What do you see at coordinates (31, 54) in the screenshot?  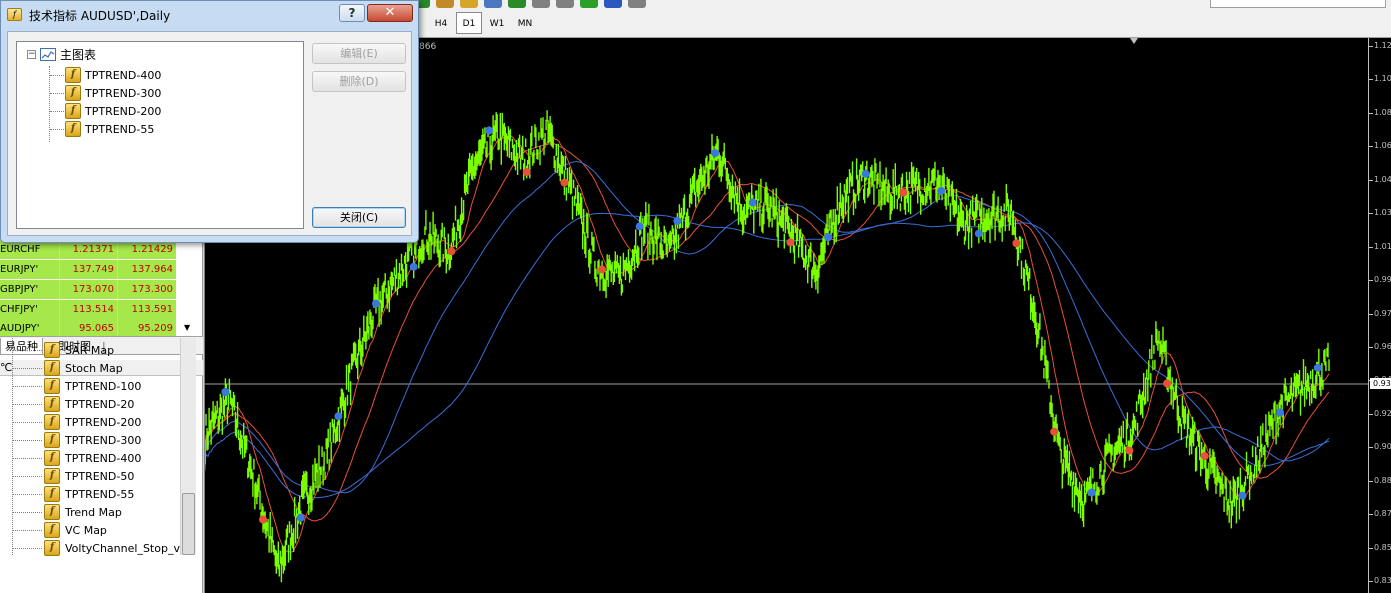 I see `collapse-icon: −` at bounding box center [31, 54].